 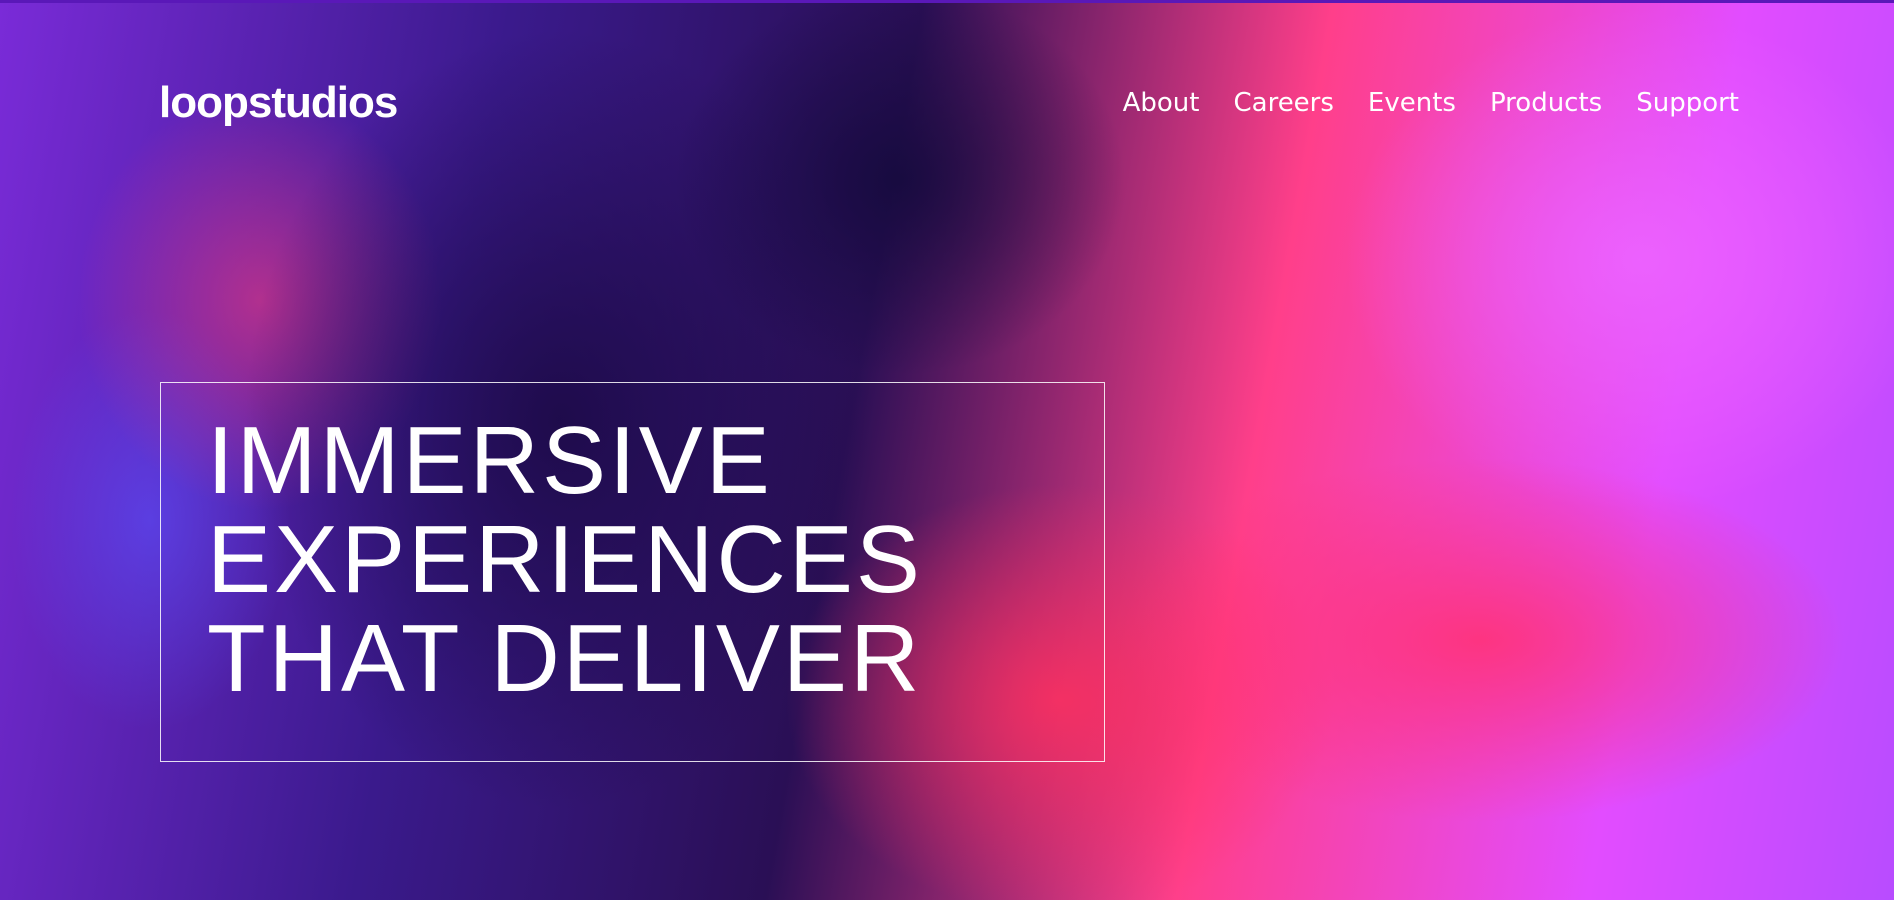 What do you see at coordinates (947, 1) in the screenshot?
I see `top-border` at bounding box center [947, 1].